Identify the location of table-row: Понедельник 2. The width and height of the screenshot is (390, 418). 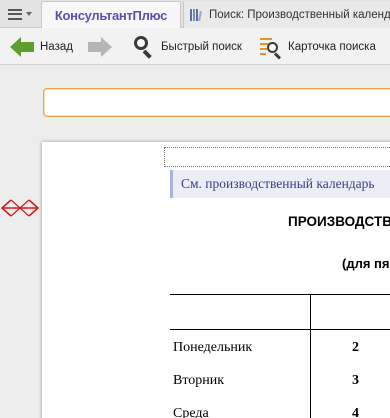
(280, 349).